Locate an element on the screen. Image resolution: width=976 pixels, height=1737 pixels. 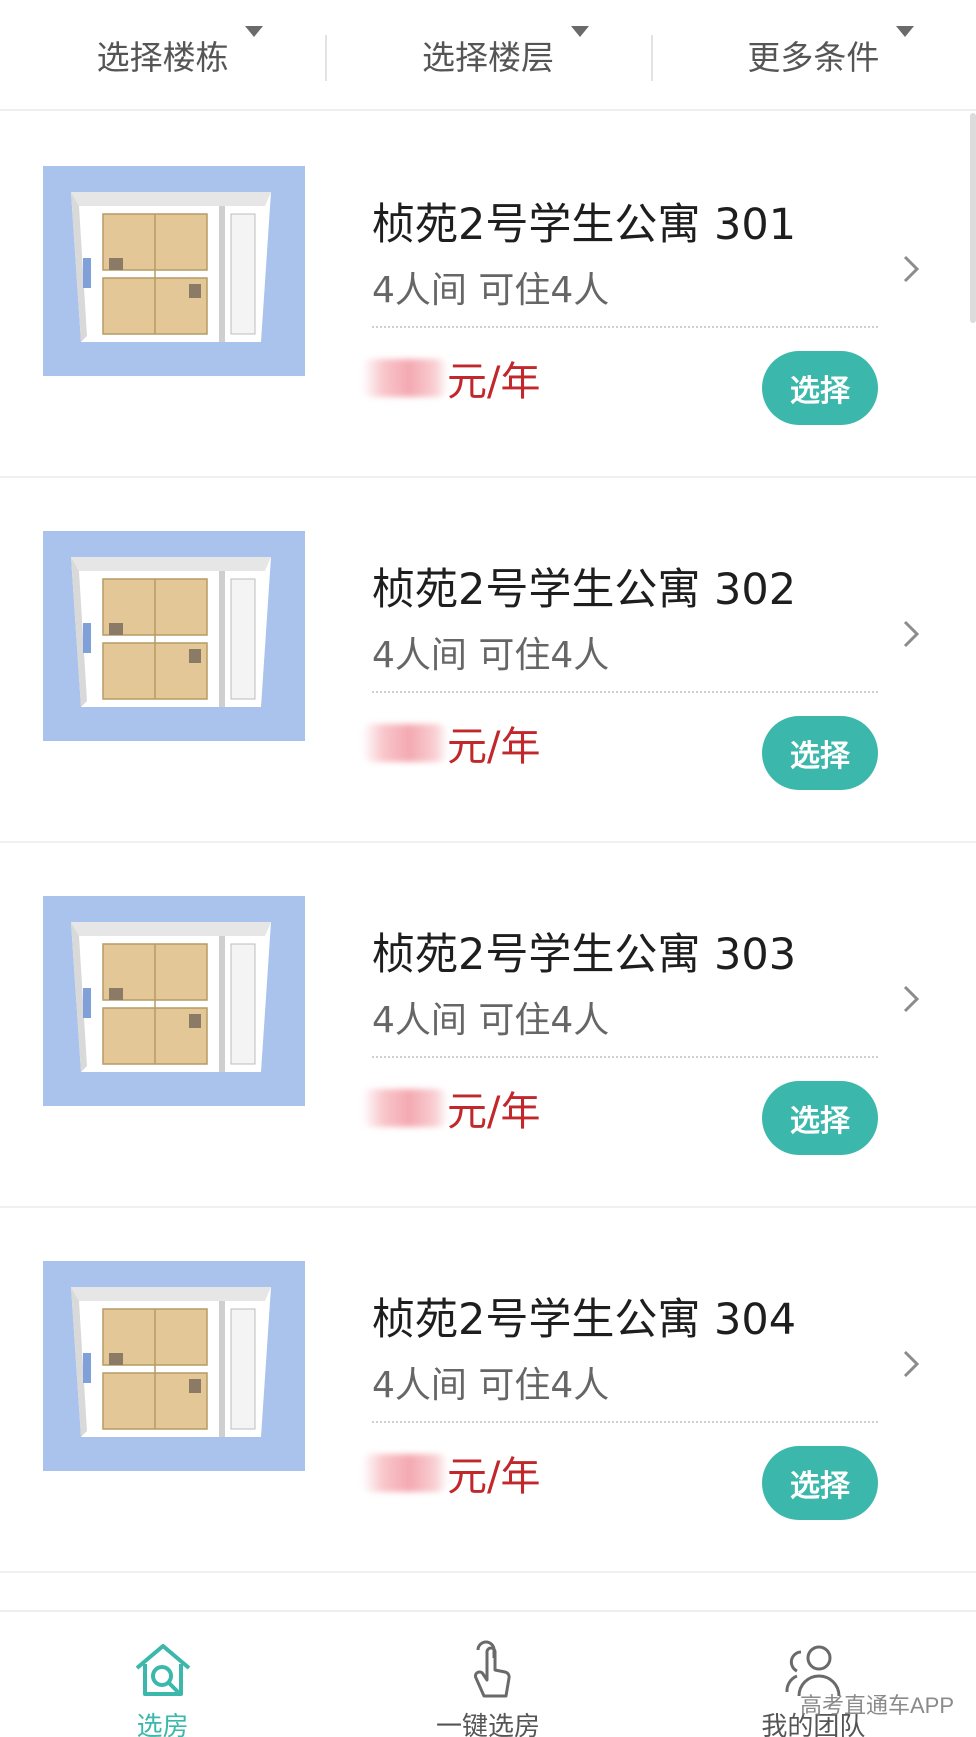
room-name: 桢苑2号学生公寓 304 is located at coordinates (584, 1320).